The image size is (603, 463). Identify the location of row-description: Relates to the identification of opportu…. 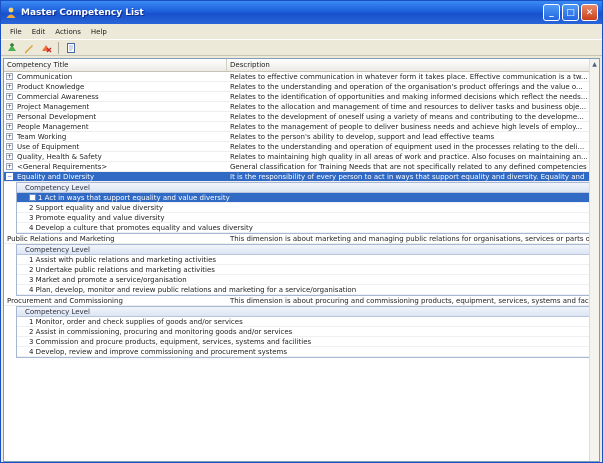
(409, 97).